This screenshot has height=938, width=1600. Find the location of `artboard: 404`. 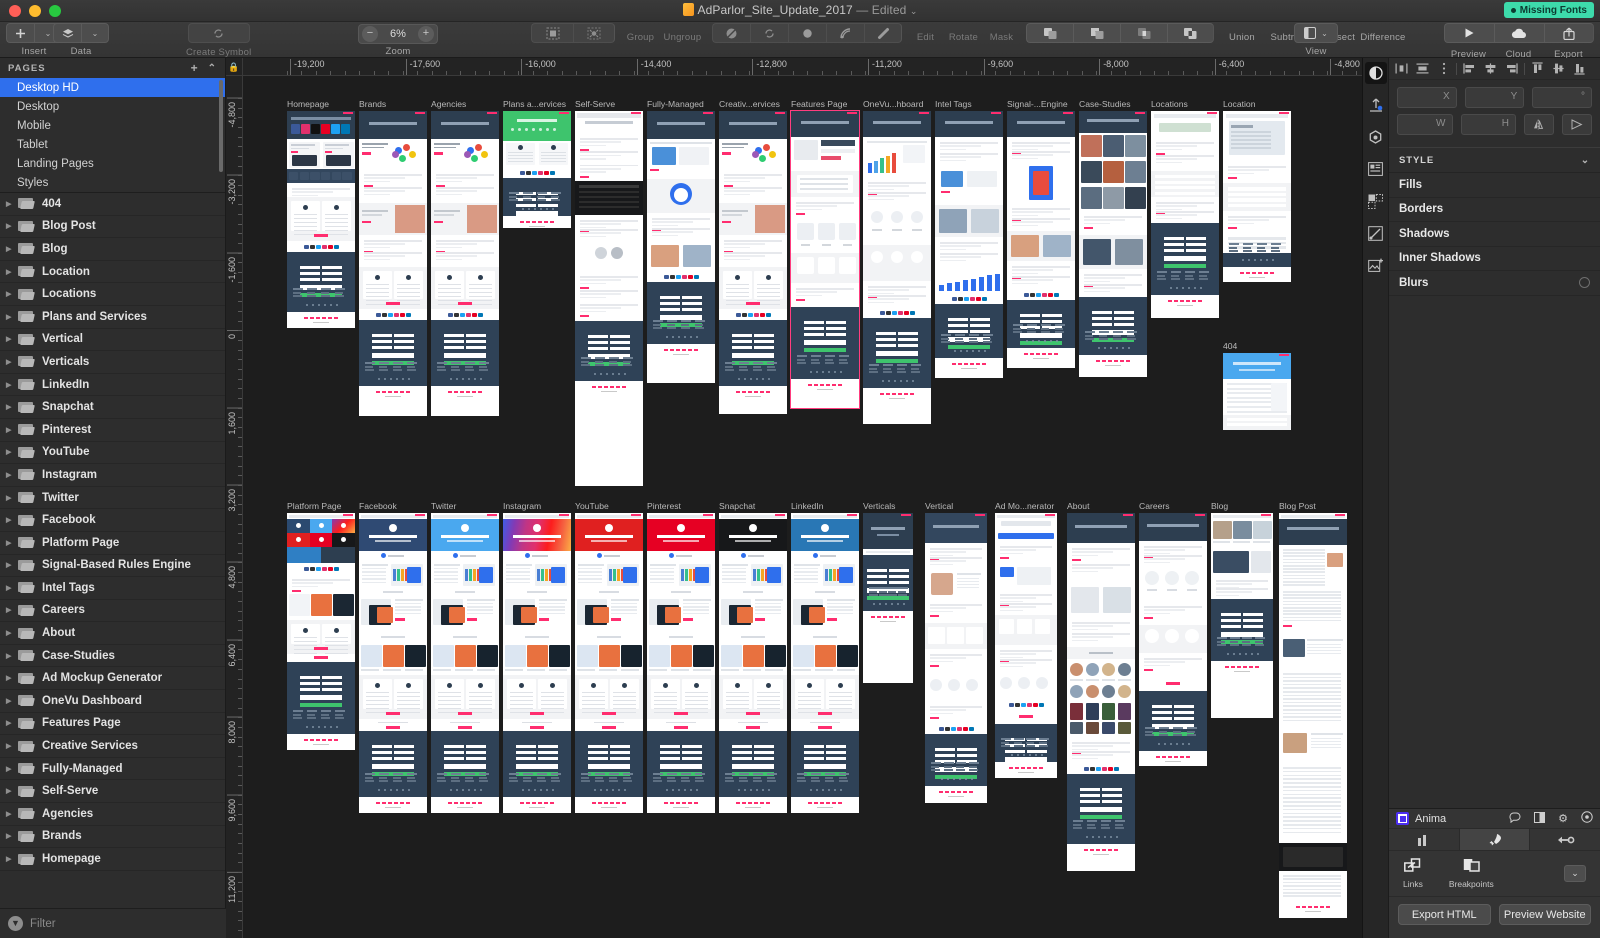

artboard: 404 is located at coordinates (1257, 385).